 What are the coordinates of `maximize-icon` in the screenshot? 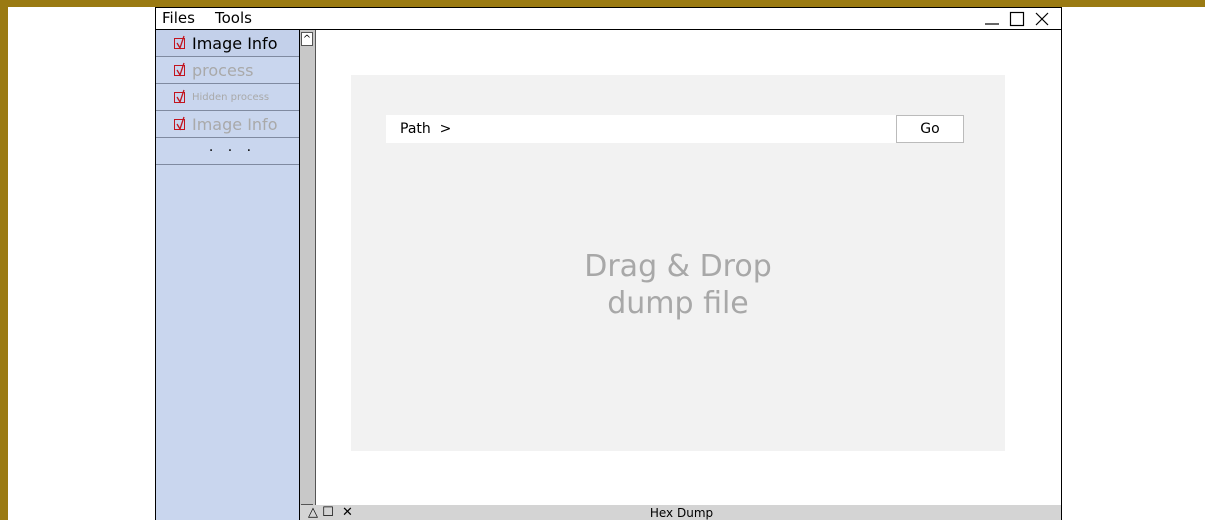 It's located at (1017, 19).